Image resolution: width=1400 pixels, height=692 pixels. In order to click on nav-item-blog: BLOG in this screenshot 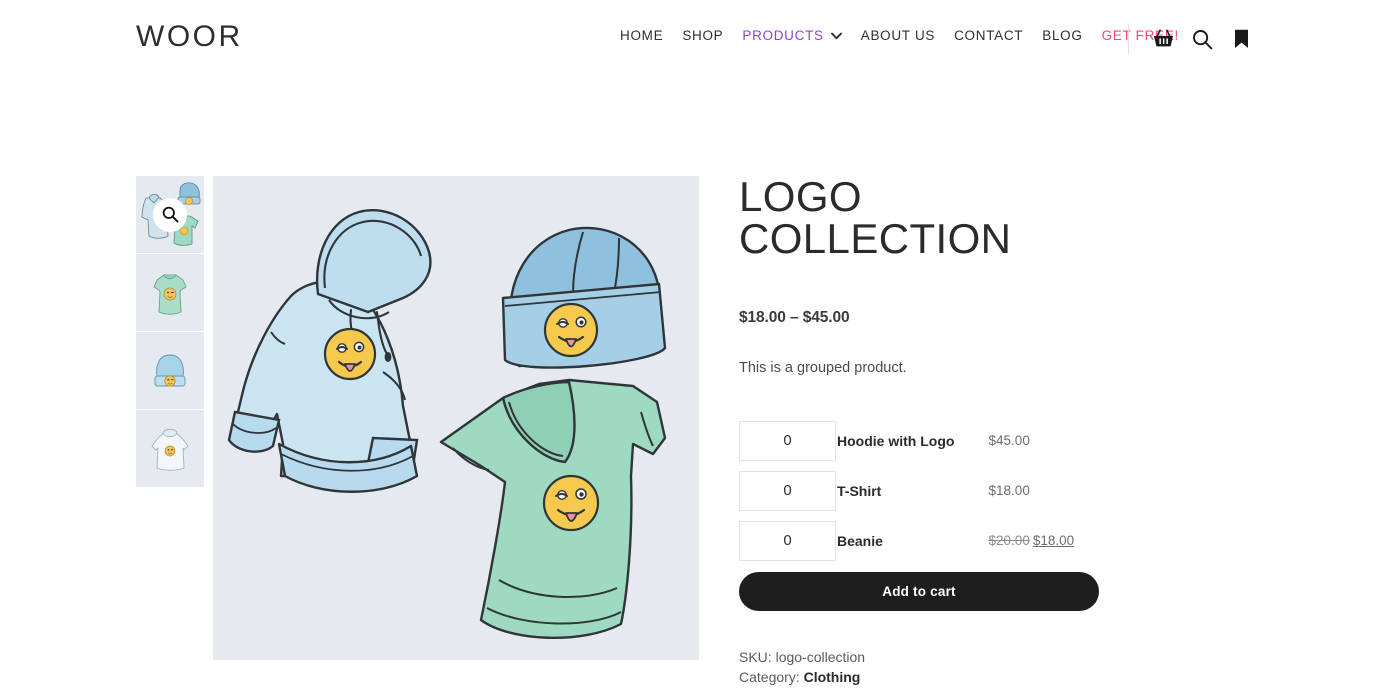, I will do `click(1062, 35)`.